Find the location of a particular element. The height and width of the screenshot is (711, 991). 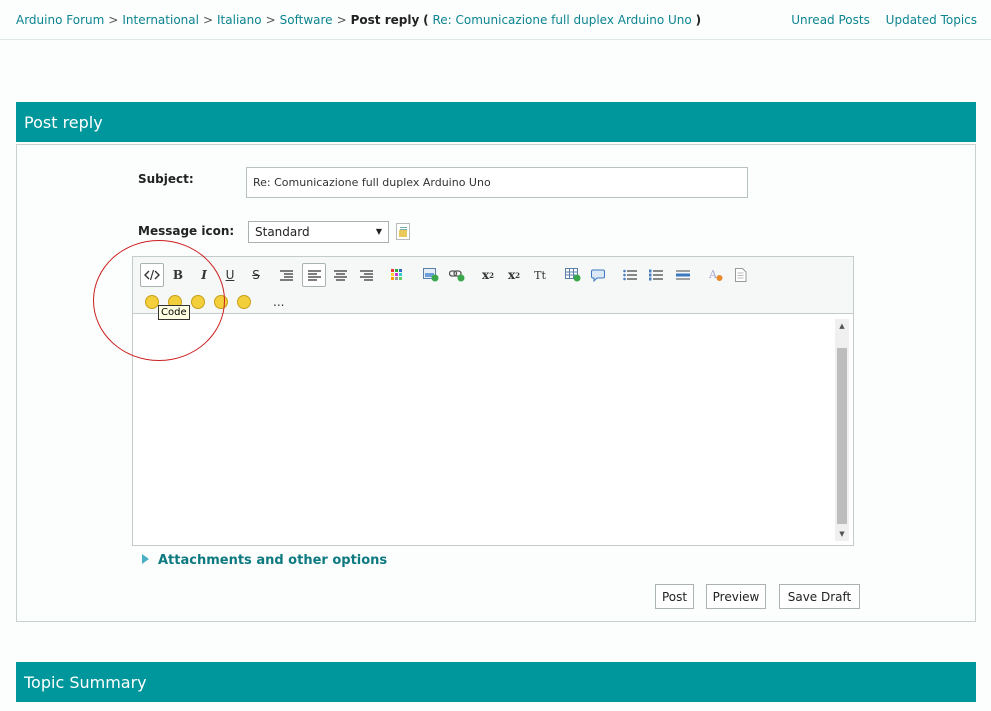

horizontal-rule-icon is located at coordinates (683, 275).